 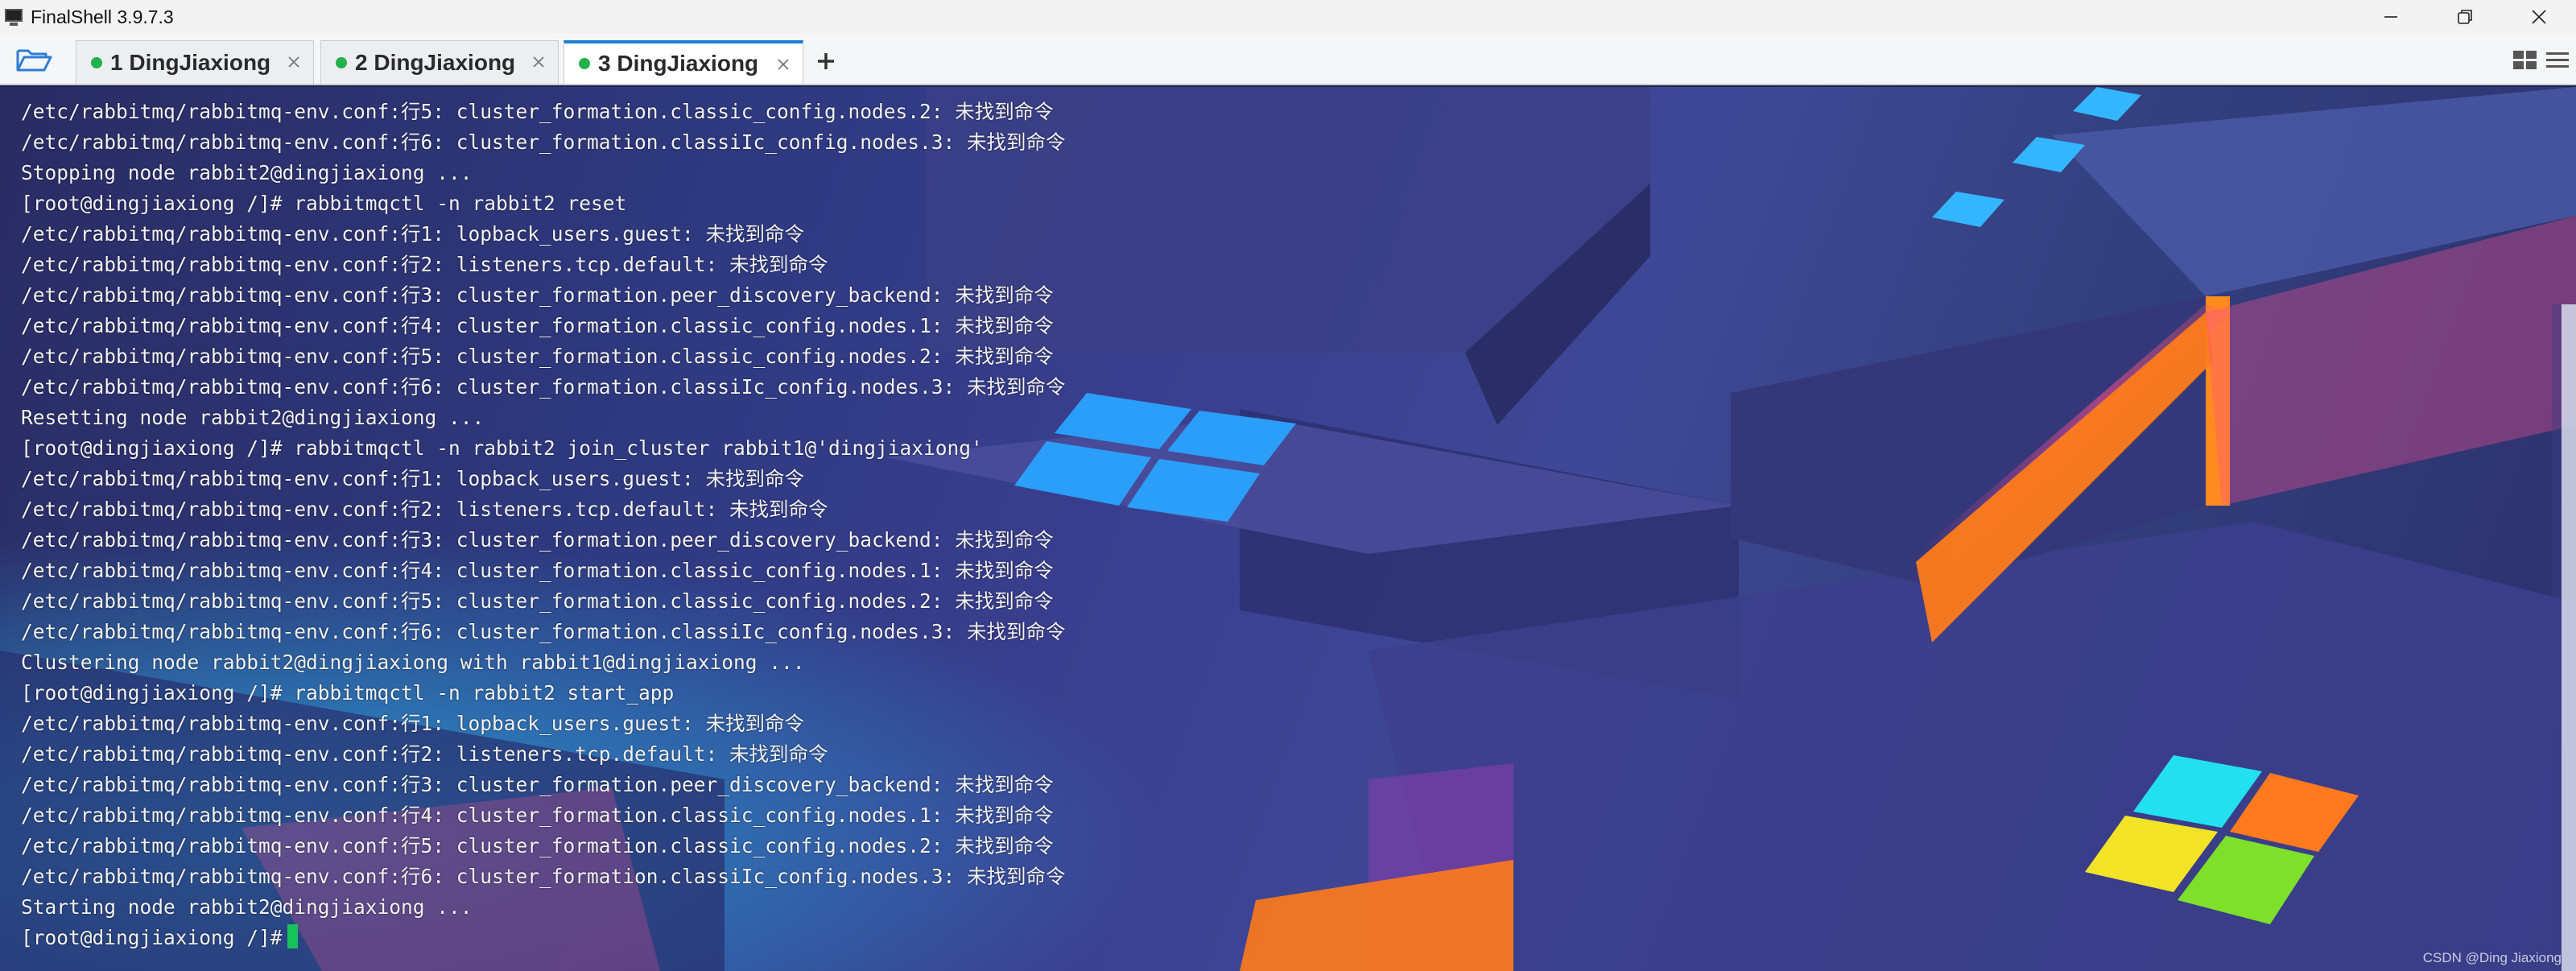 I want to click on minimize-button, so click(x=2391, y=17).